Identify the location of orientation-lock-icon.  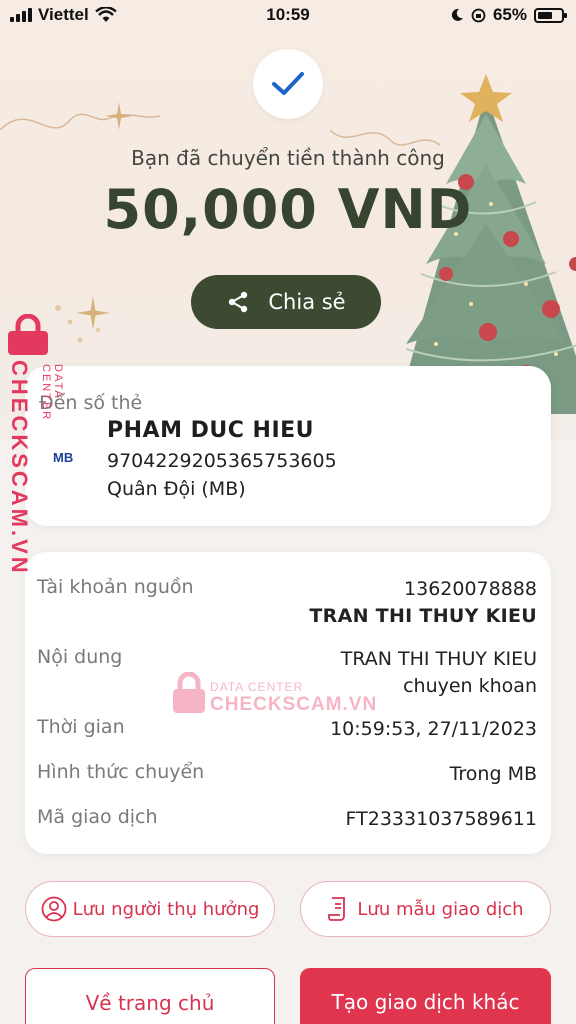
(478, 15).